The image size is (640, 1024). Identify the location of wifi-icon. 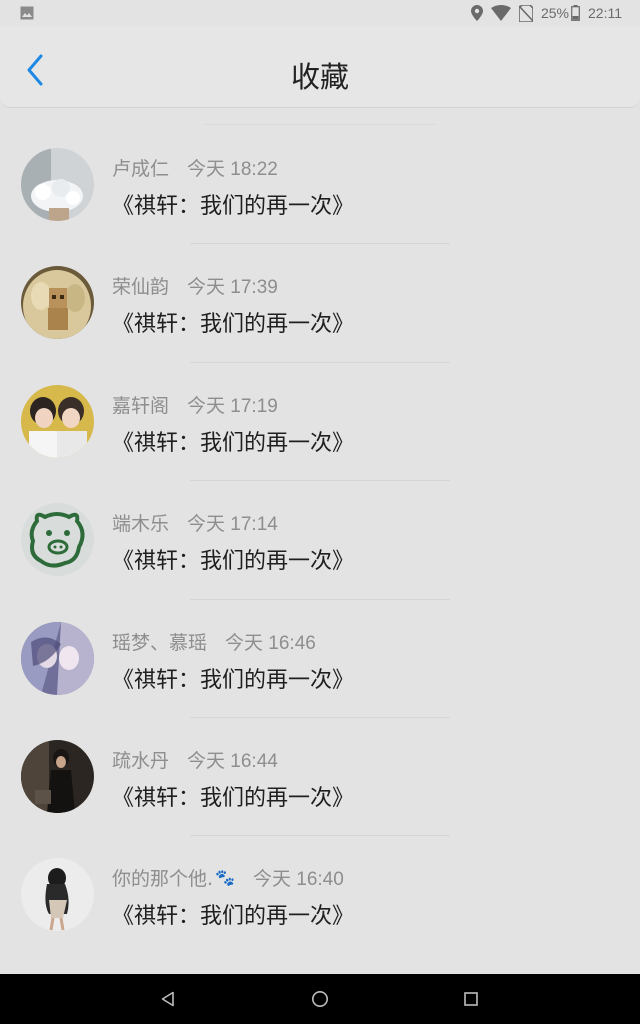
(500, 13).